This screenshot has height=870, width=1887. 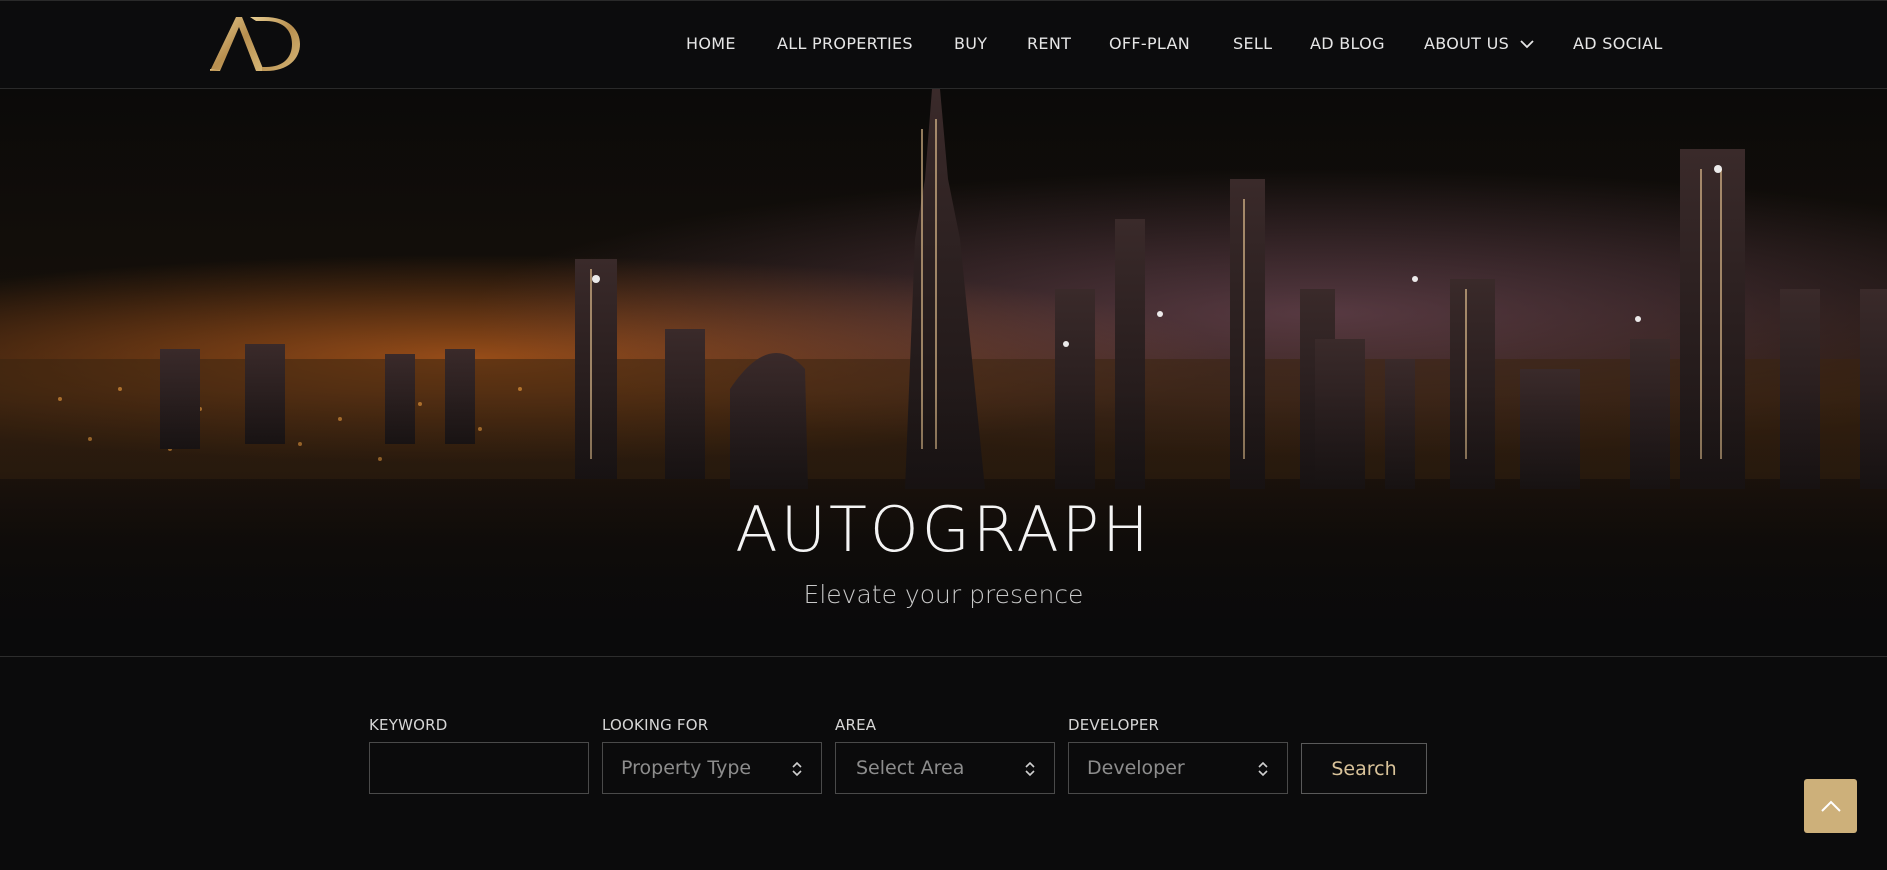 What do you see at coordinates (1467, 43) in the screenshot?
I see `nav-about-us-label: ABOUT US` at bounding box center [1467, 43].